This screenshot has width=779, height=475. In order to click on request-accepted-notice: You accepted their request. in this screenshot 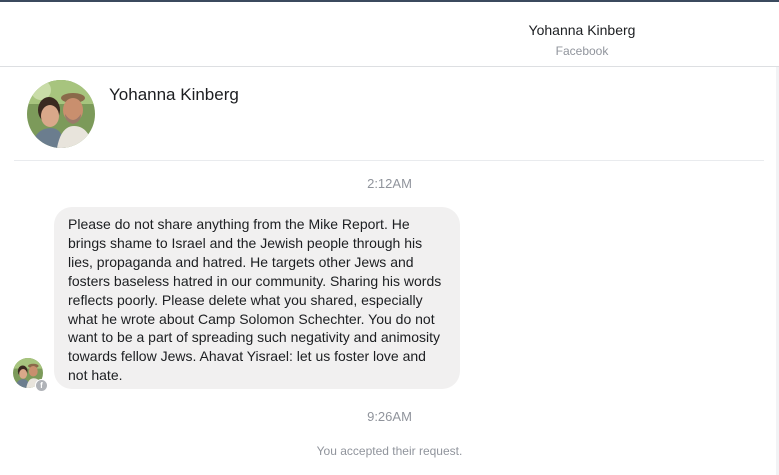, I will do `click(389, 451)`.